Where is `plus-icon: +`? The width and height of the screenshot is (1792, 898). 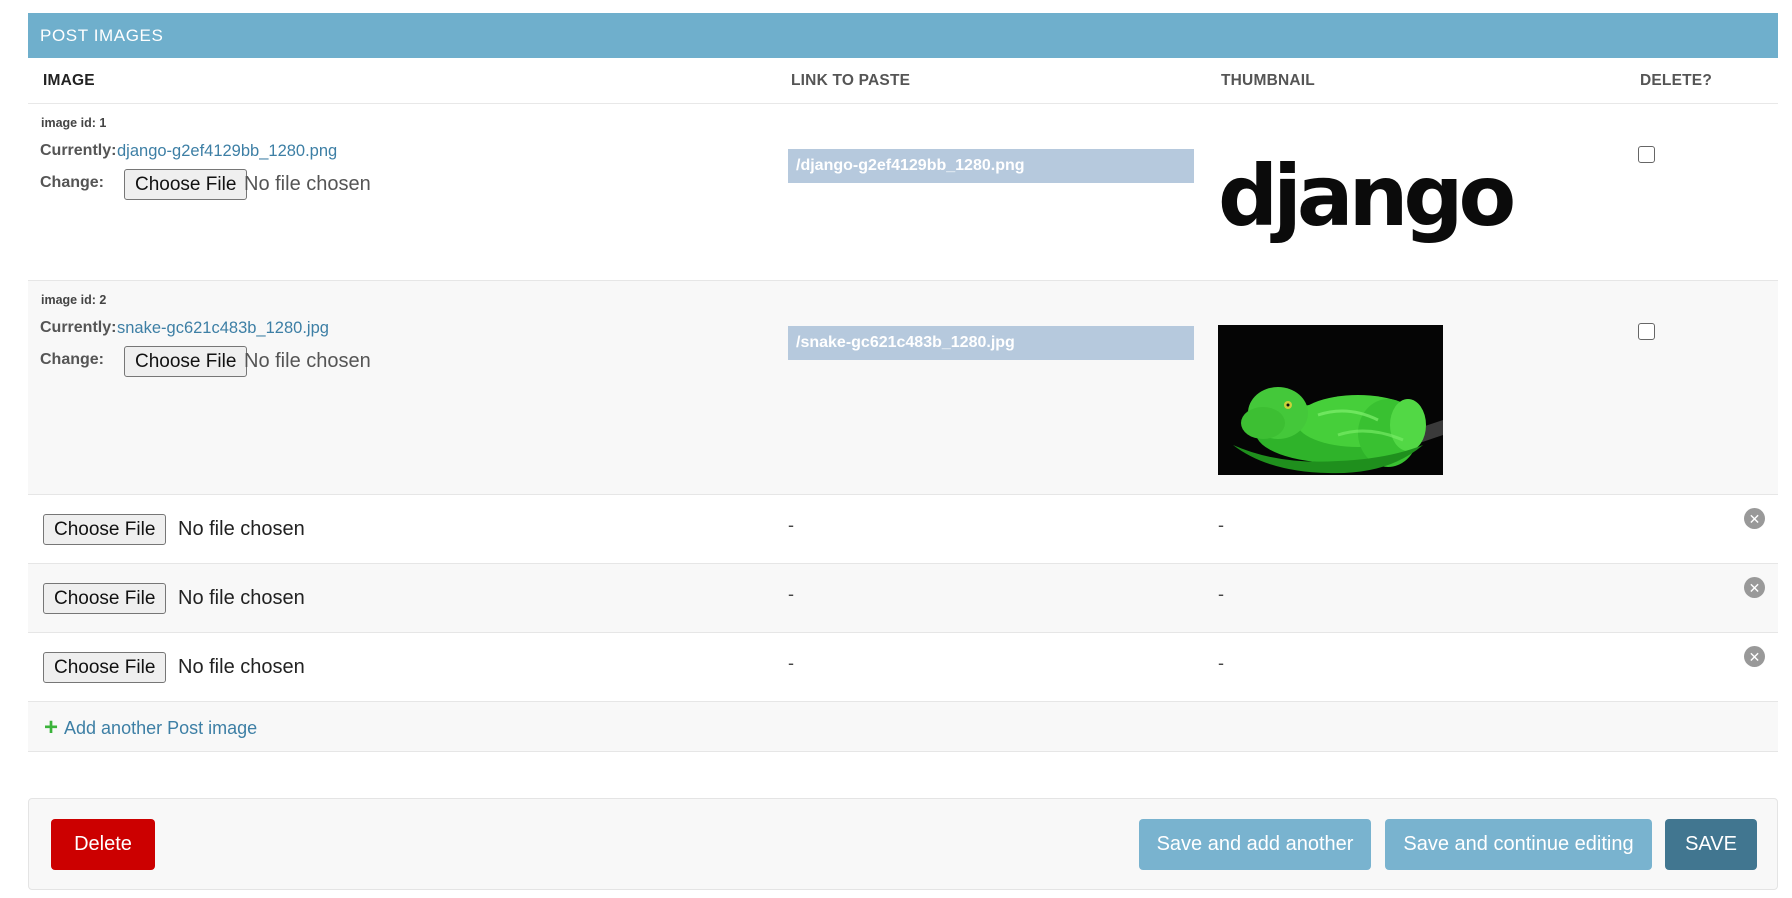 plus-icon: + is located at coordinates (51, 727).